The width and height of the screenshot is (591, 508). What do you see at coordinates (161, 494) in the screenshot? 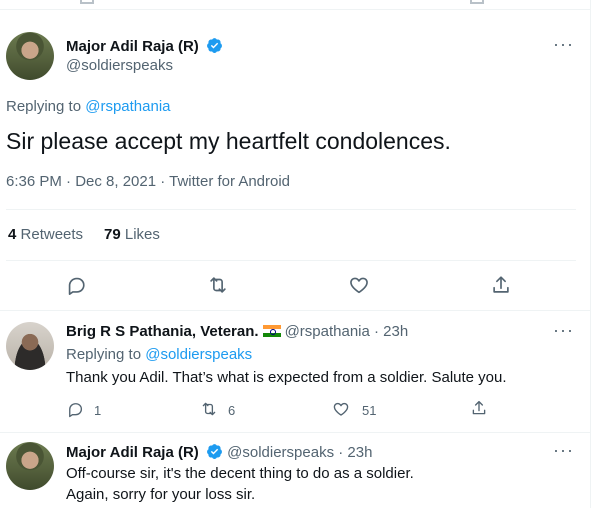
I see `reply-text-line-2: Again, sorry for your loss sir.` at bounding box center [161, 494].